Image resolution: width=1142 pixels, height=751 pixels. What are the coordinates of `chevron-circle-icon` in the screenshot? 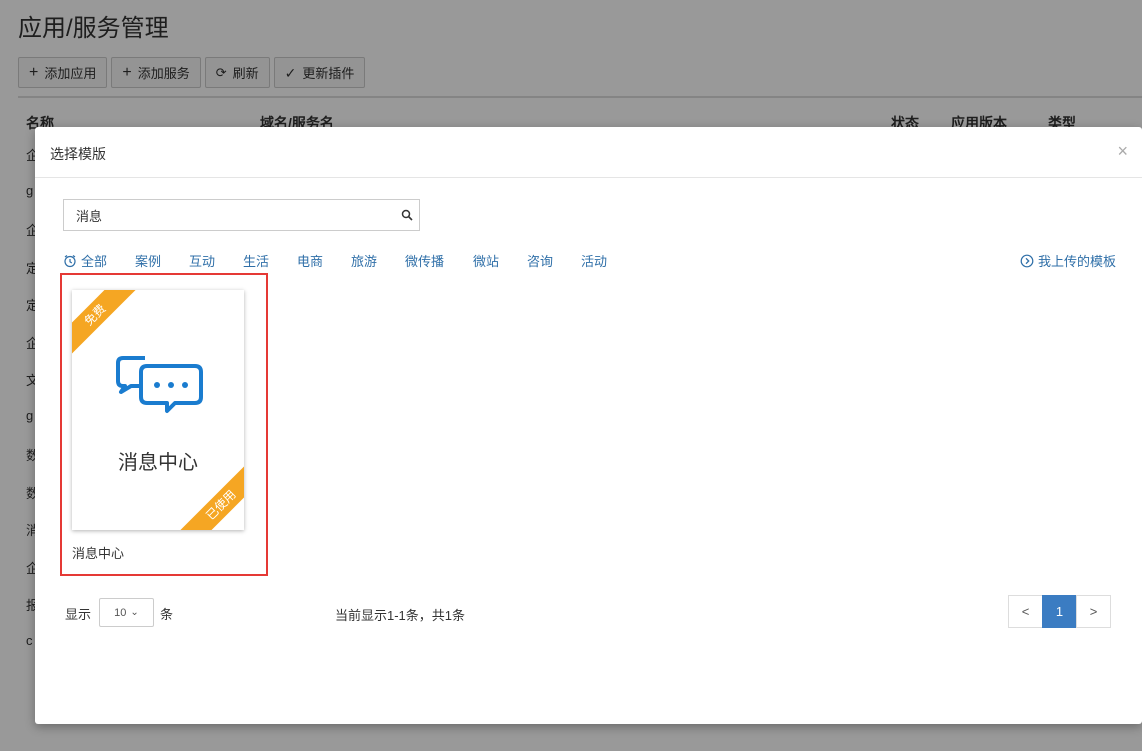 It's located at (1027, 260).